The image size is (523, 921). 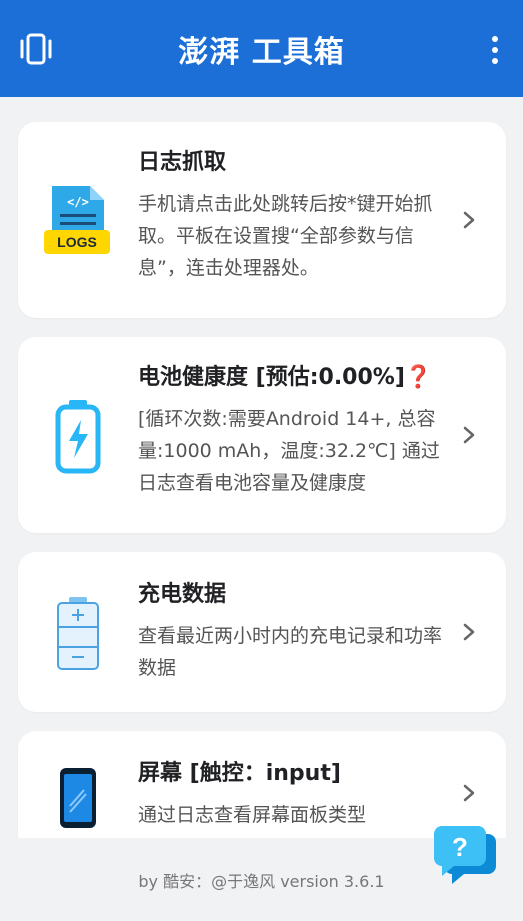 I want to click on logs-file-icon: </> LOGS, so click(x=78, y=221).